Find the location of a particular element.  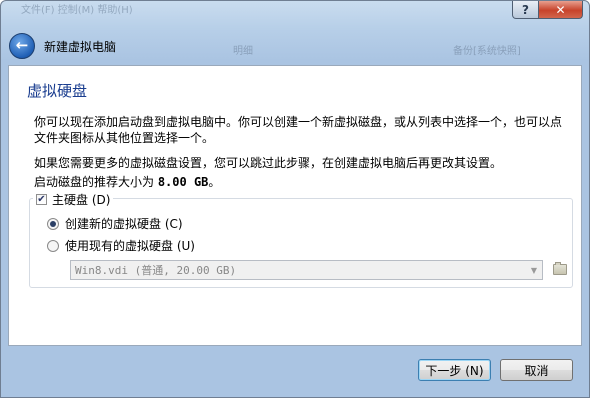

chevron-down-icon: ▼ is located at coordinates (534, 270).